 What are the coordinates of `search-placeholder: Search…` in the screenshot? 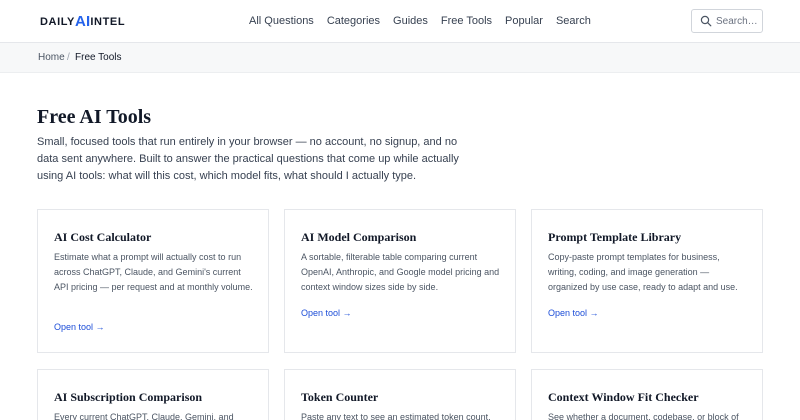 It's located at (737, 21).